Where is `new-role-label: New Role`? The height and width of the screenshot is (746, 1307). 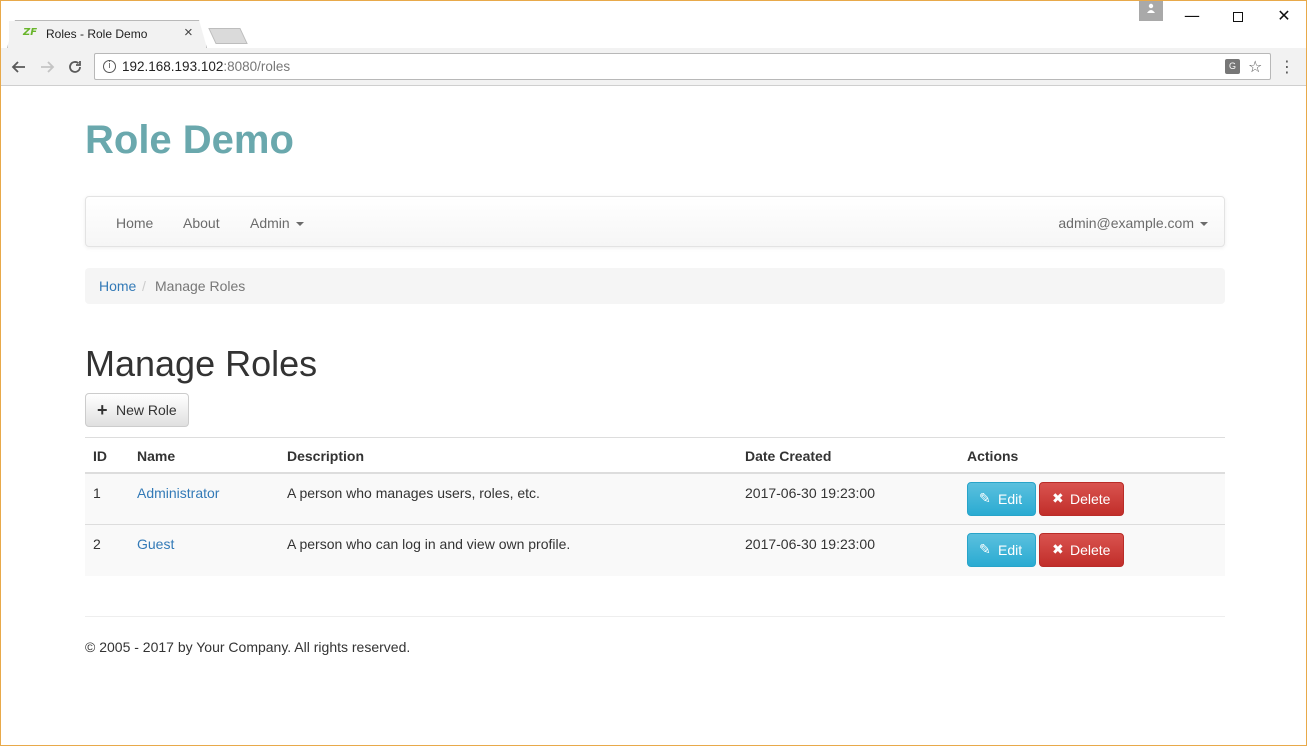 new-role-label: New Role is located at coordinates (146, 410).